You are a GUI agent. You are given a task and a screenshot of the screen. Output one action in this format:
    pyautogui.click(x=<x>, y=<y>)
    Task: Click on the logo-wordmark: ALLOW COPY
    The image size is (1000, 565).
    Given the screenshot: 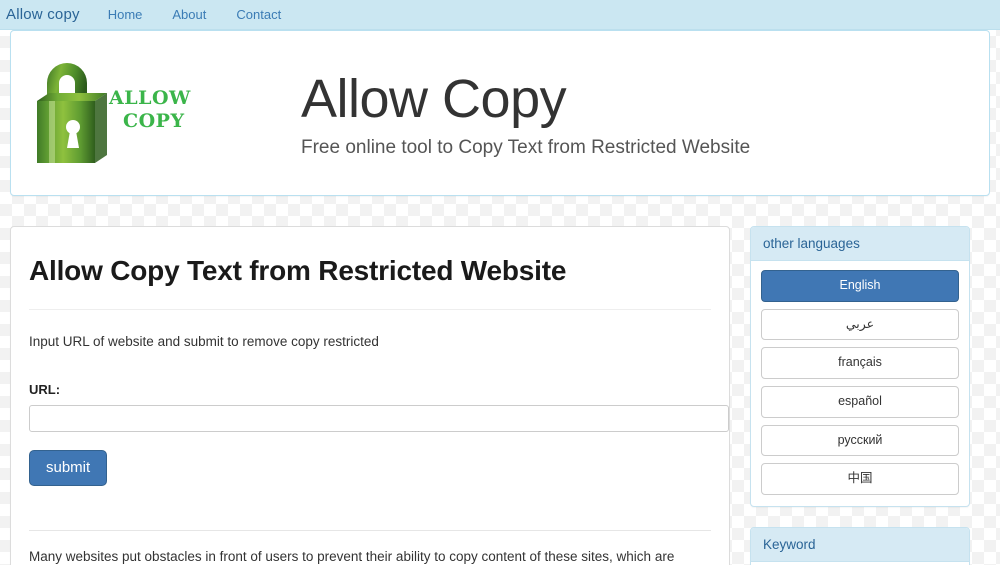 What is the action you would take?
    pyautogui.click(x=179, y=110)
    